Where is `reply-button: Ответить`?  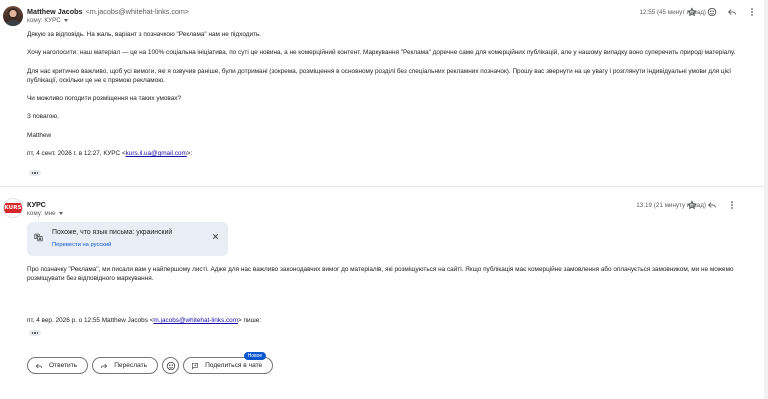
reply-button: Ответить is located at coordinates (58, 365).